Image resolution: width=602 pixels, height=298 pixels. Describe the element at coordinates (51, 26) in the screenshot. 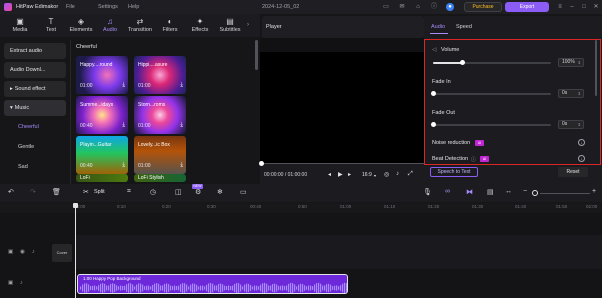

I see `tool-text: T Text` at that location.